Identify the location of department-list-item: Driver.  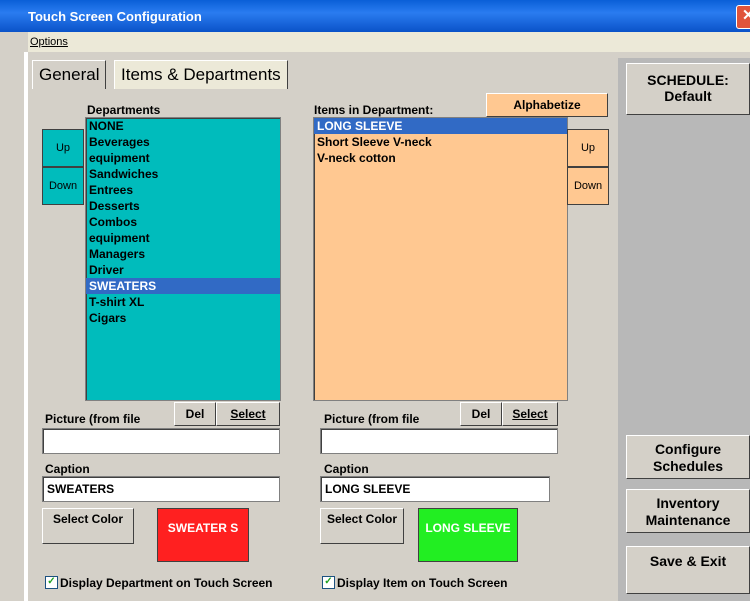
(183, 270).